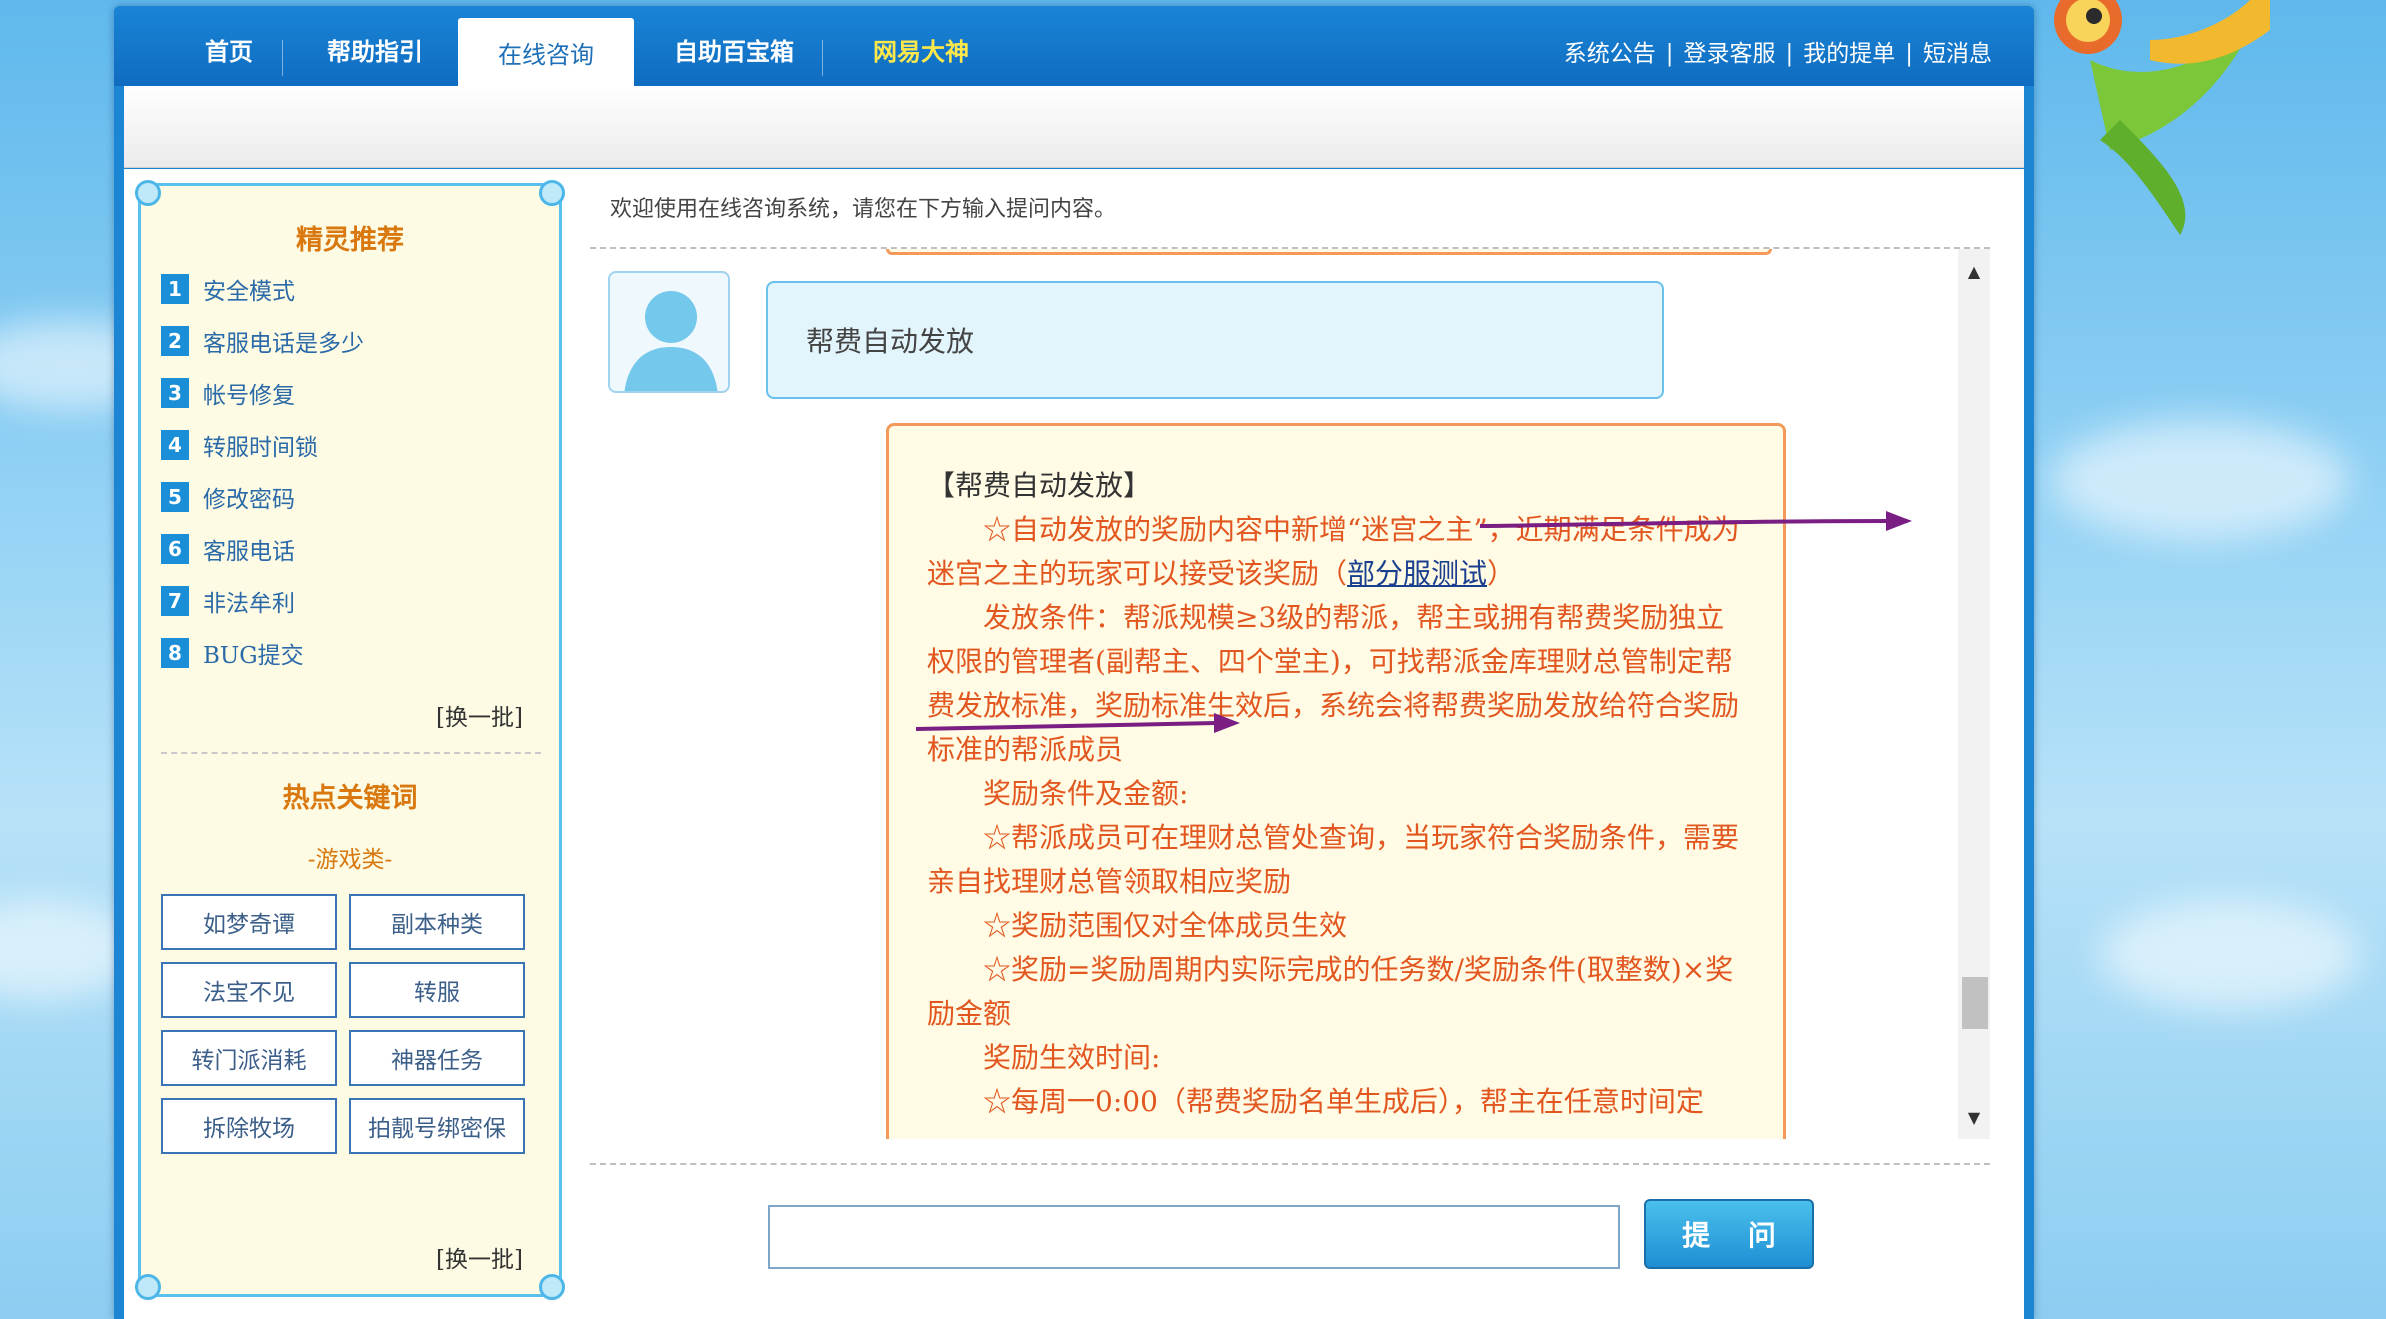 The height and width of the screenshot is (1319, 2386). What do you see at coordinates (1974, 694) in the screenshot?
I see `chat-scrollbar: ▲ ▼` at bounding box center [1974, 694].